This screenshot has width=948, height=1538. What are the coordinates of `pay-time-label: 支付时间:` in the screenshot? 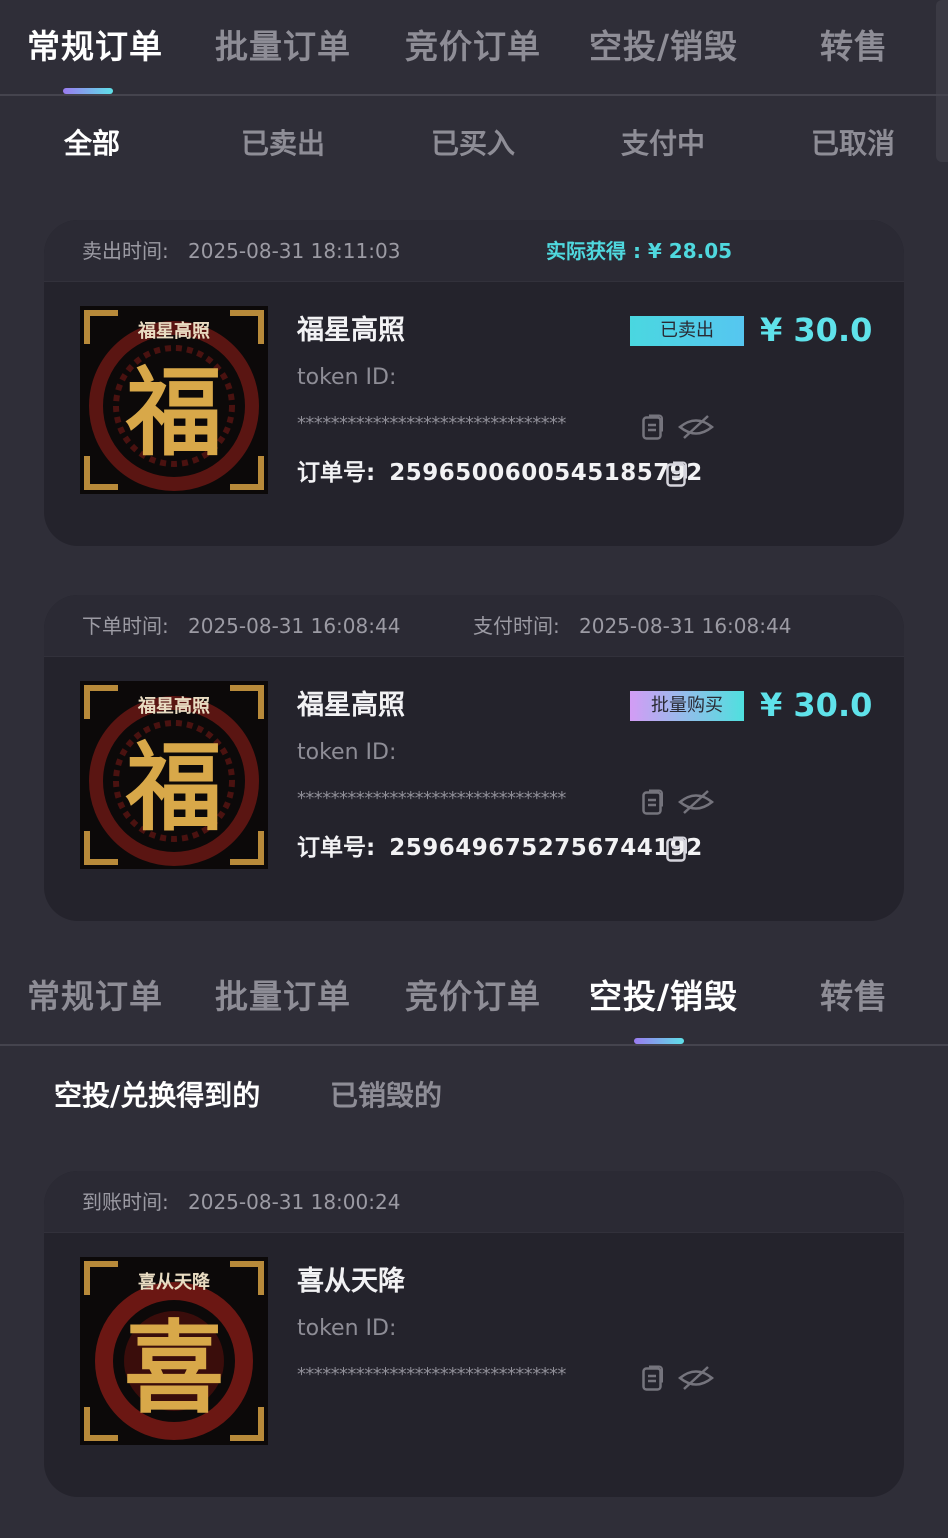 It's located at (516, 626).